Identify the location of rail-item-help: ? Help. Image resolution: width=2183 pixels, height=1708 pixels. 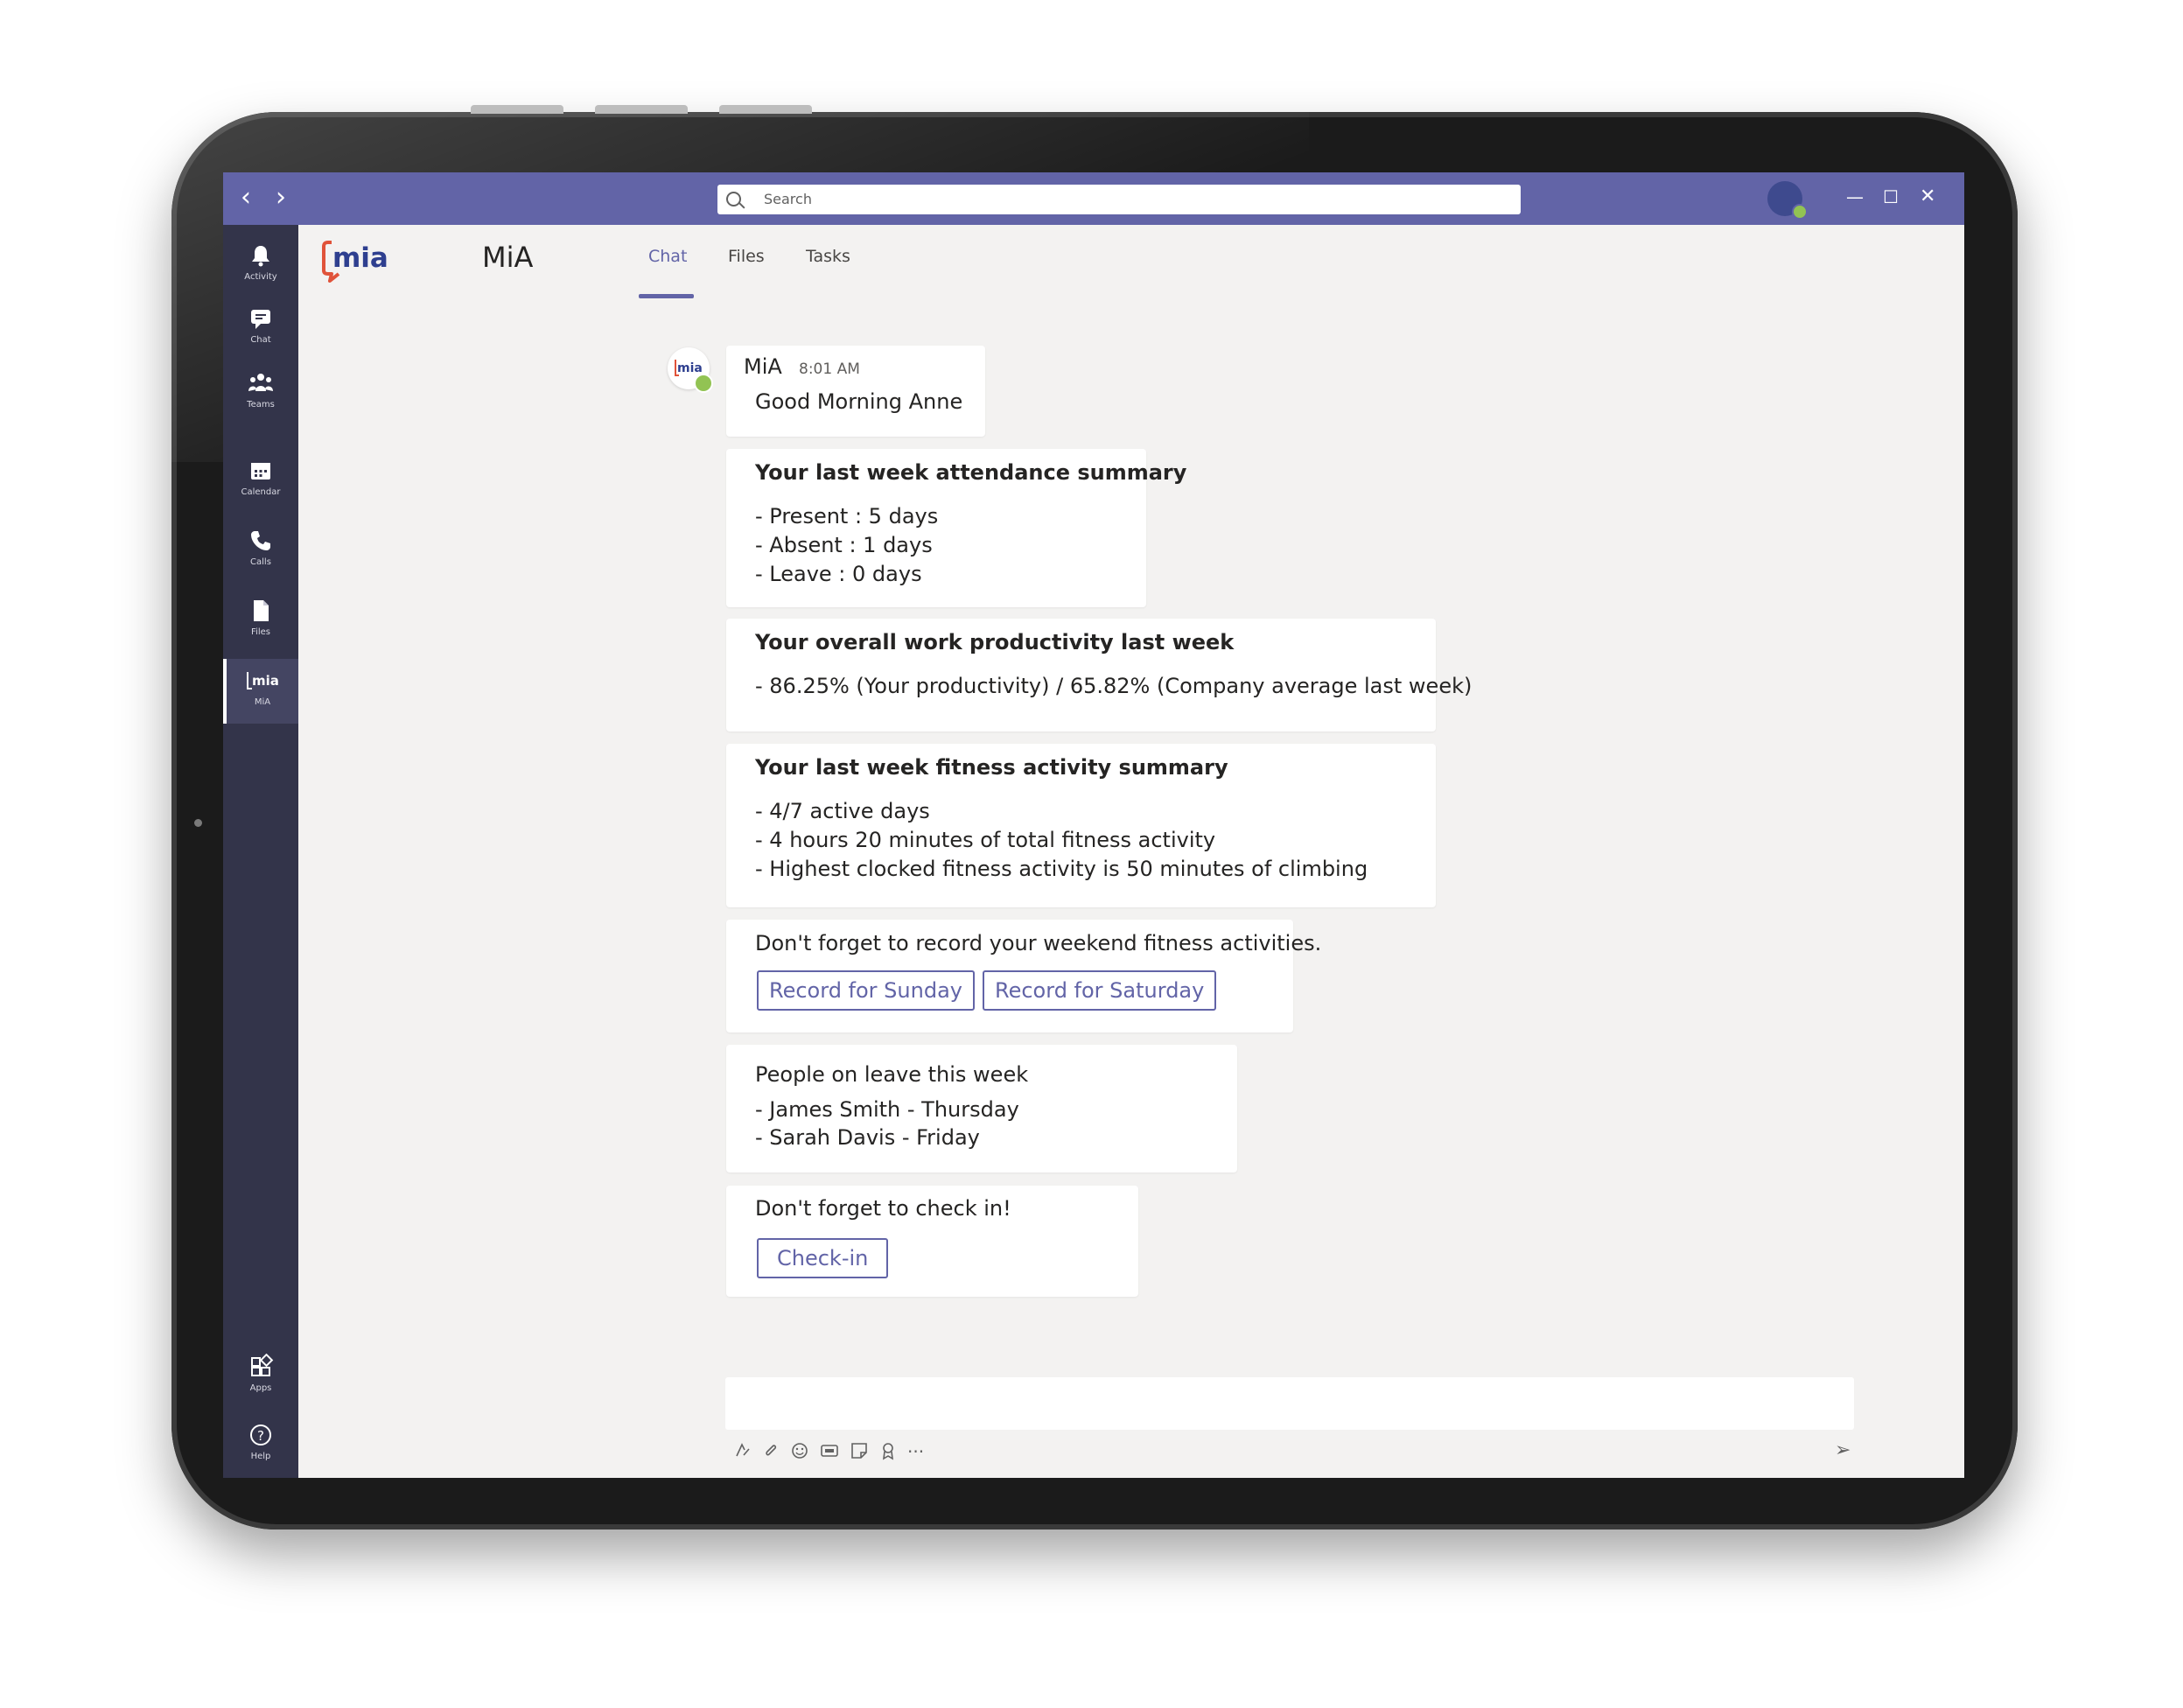
(260, 1445).